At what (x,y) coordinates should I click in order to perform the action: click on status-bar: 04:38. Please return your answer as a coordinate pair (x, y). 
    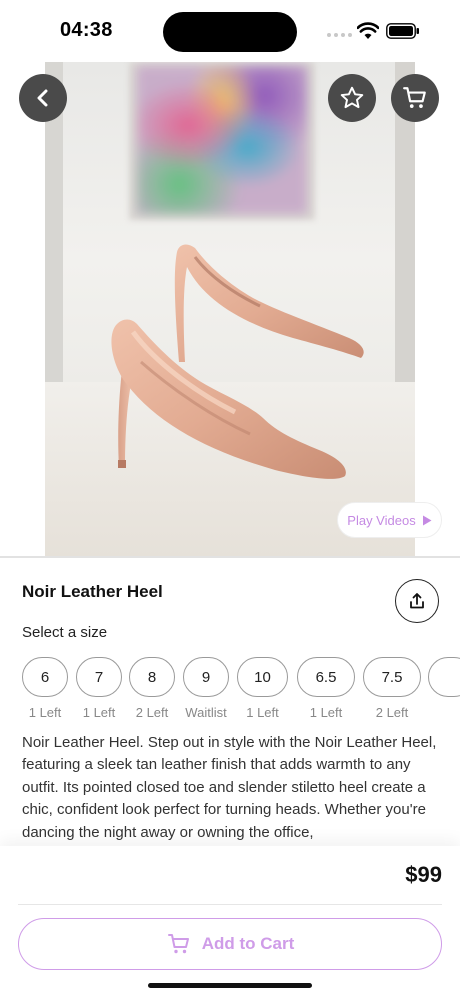
    Looking at the image, I should click on (230, 31).